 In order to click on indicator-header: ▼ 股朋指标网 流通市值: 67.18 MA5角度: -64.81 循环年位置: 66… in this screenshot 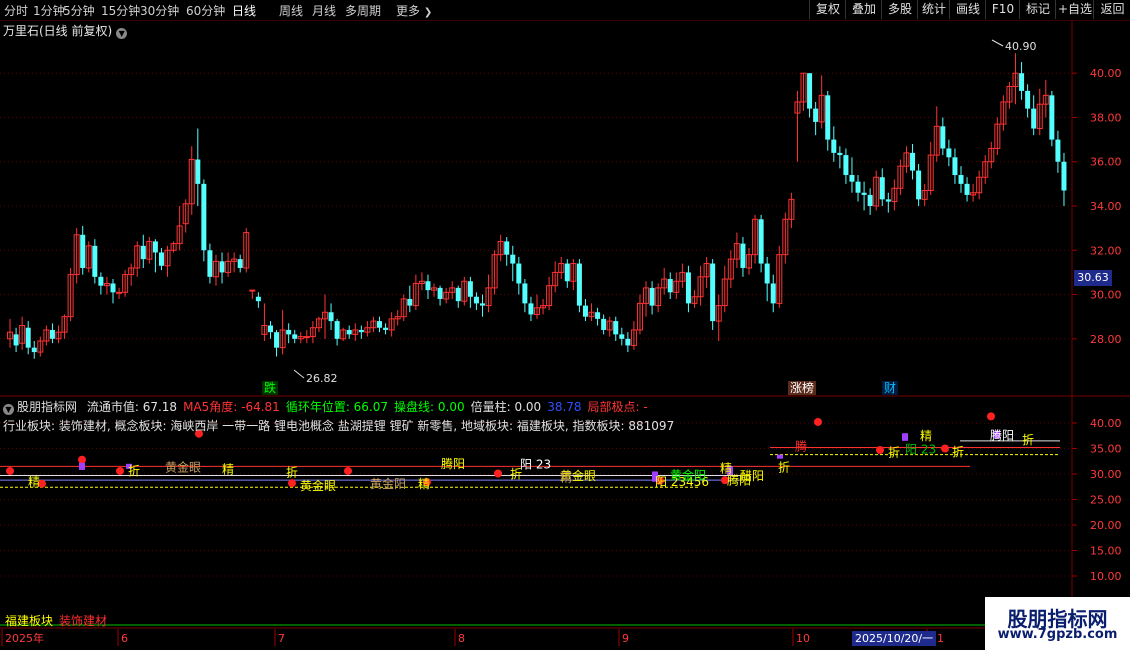, I will do `click(331, 406)`.